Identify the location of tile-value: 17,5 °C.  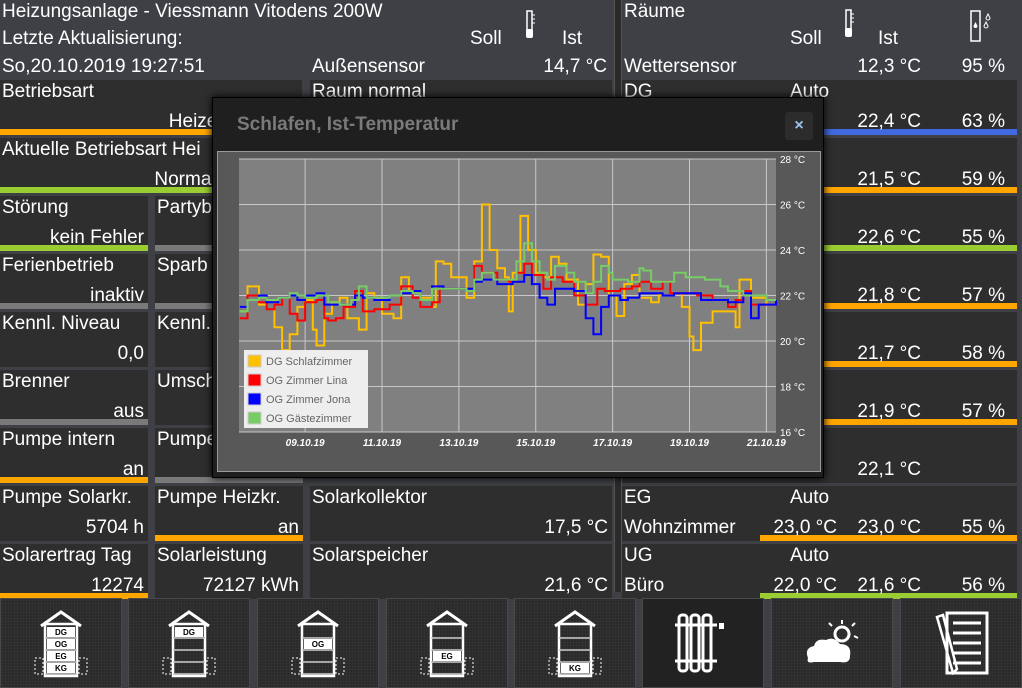
(576, 527).